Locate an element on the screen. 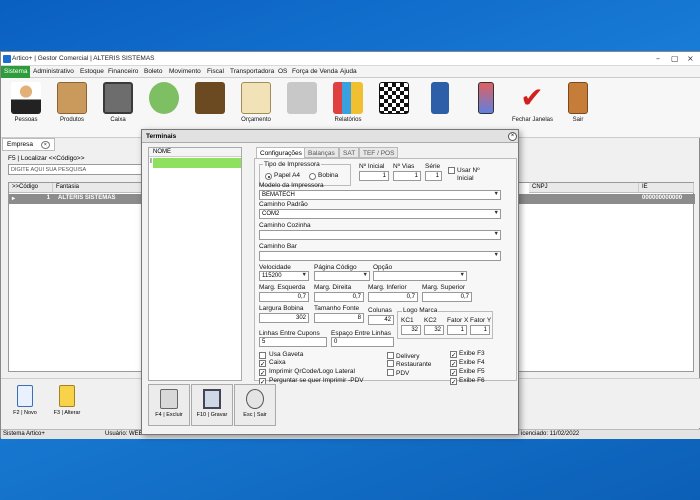 Image resolution: width=700 pixels, height=500 pixels. menu-transportadora: Transportadora is located at coordinates (252, 71).